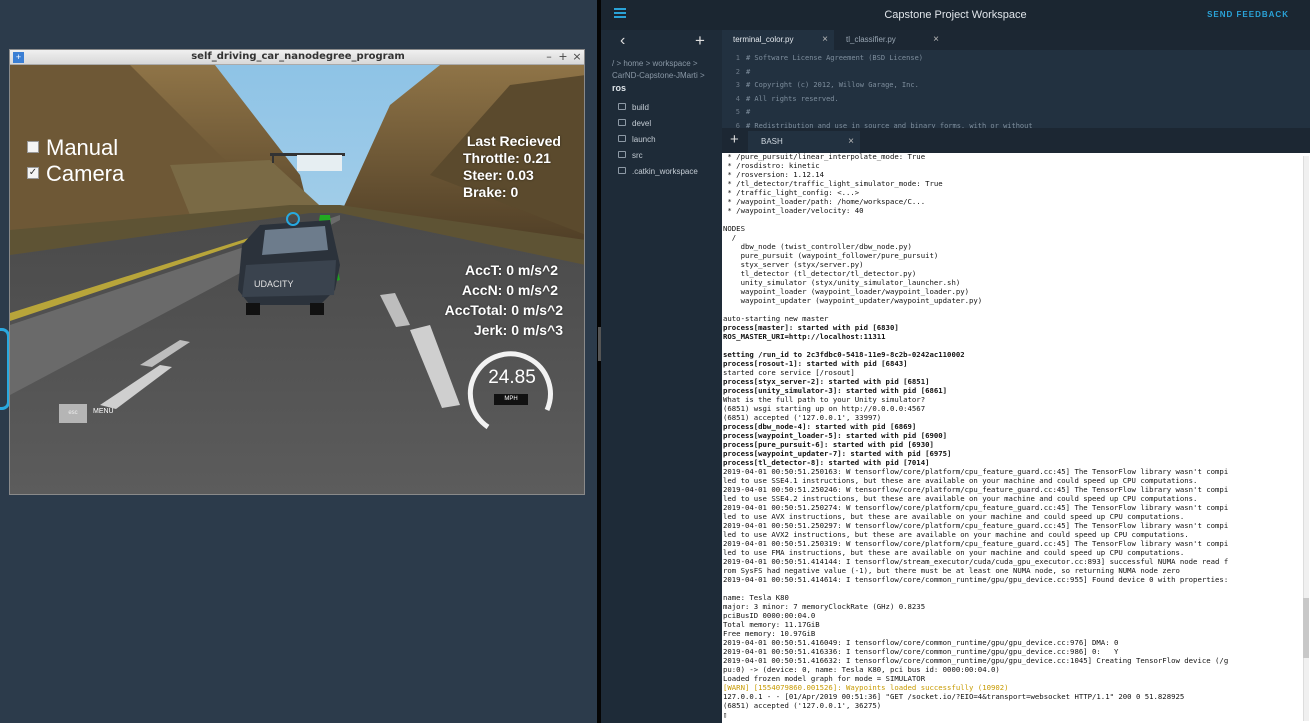 The width and height of the screenshot is (1310, 723). I want to click on steer-readout: Steer: 0.03, so click(498, 175).